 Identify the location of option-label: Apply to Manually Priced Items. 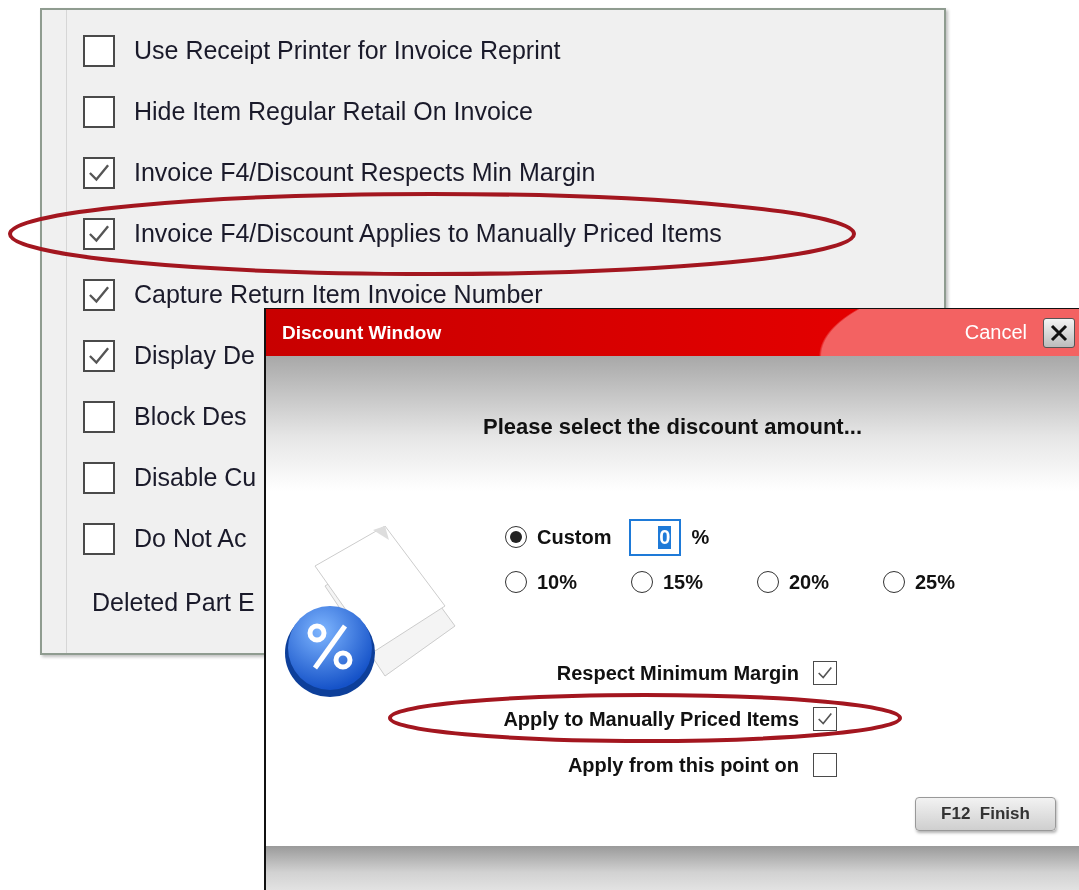
(651, 719).